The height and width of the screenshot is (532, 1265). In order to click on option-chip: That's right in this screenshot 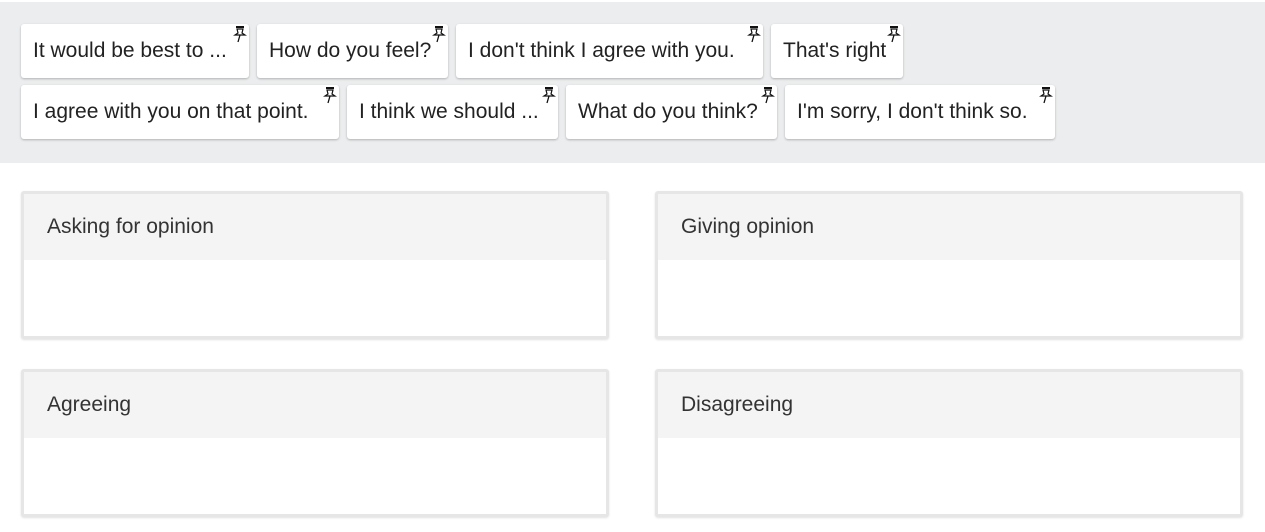, I will do `click(837, 51)`.